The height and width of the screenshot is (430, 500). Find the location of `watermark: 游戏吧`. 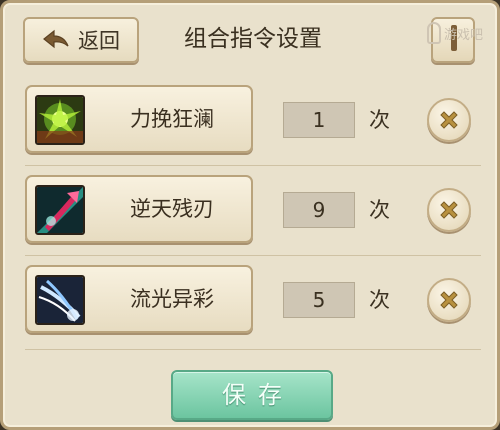

watermark: 游戏吧 is located at coordinates (463, 33).